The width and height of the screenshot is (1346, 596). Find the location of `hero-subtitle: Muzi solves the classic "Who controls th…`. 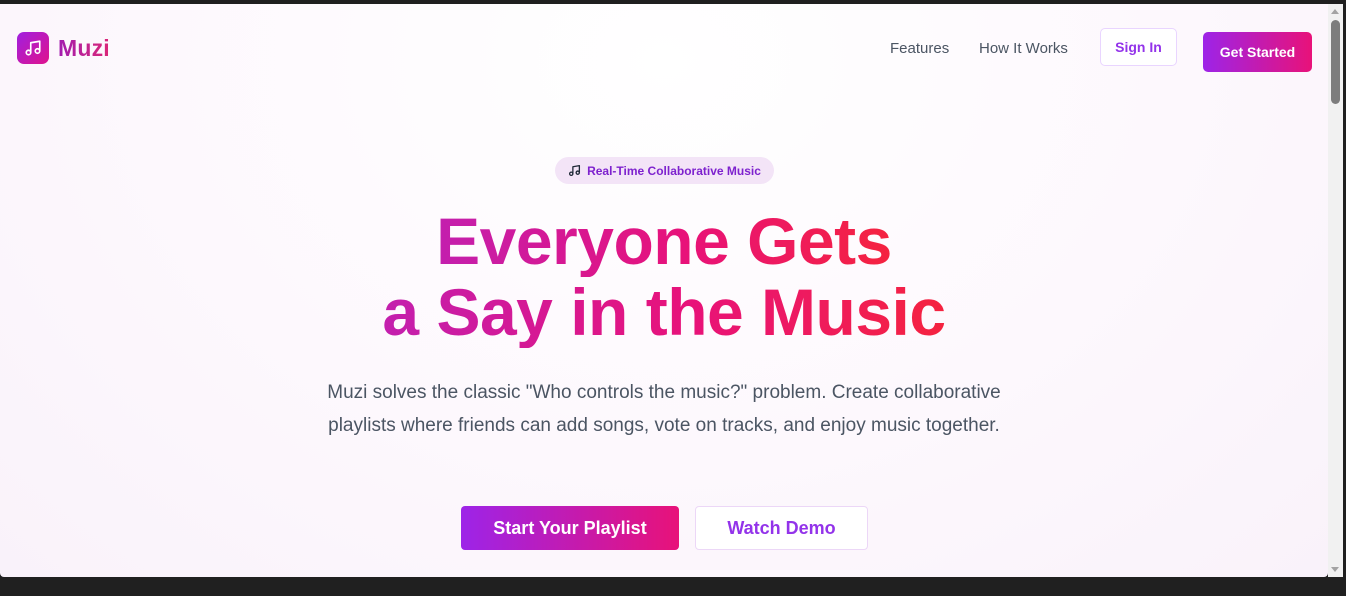

hero-subtitle: Muzi solves the classic "Who controls th… is located at coordinates (664, 409).